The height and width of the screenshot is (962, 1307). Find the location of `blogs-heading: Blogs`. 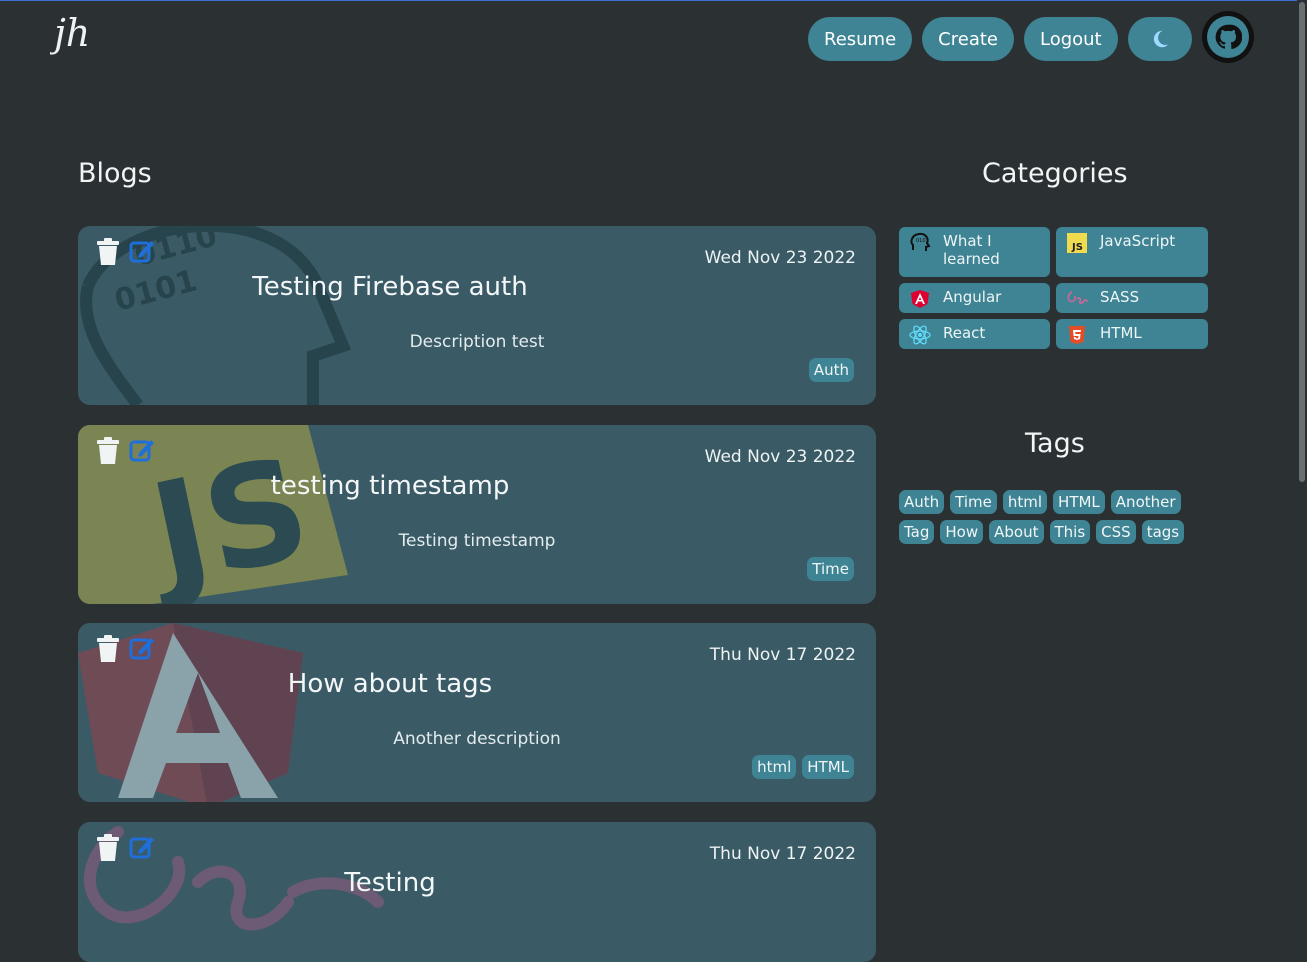

blogs-heading: Blogs is located at coordinates (115, 173).